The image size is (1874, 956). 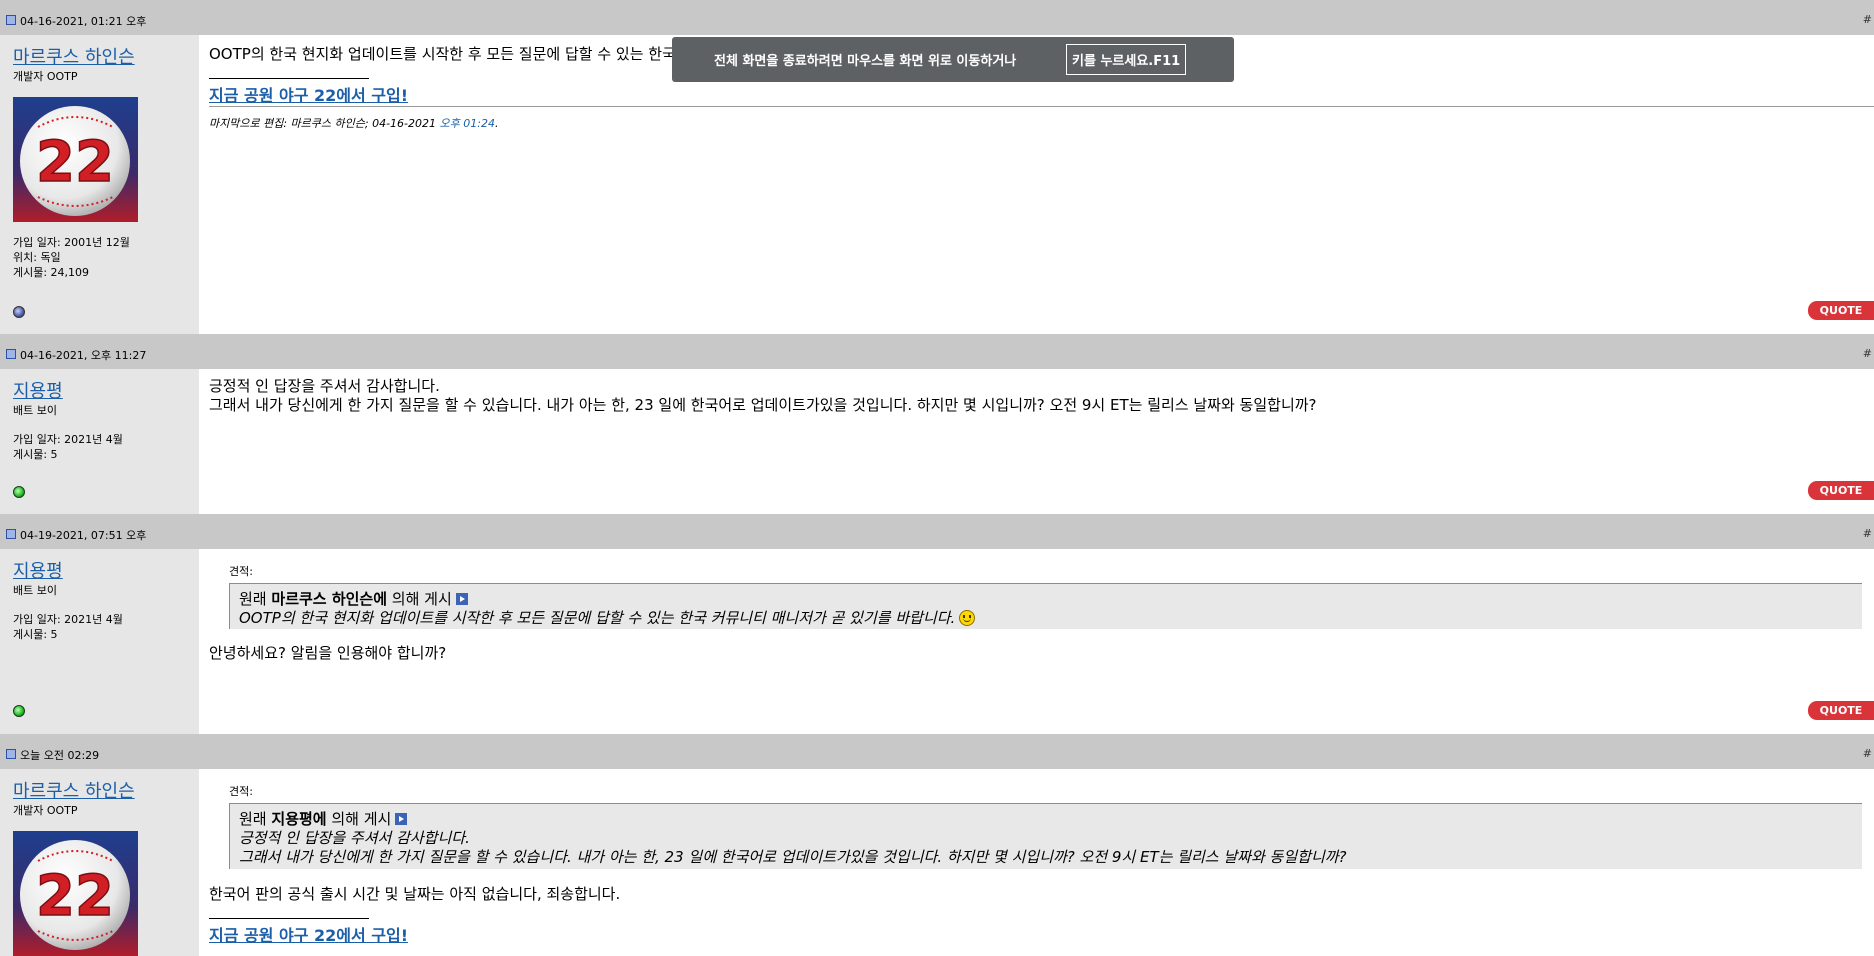 I want to click on quote-author: 지용평에, so click(x=299, y=819).